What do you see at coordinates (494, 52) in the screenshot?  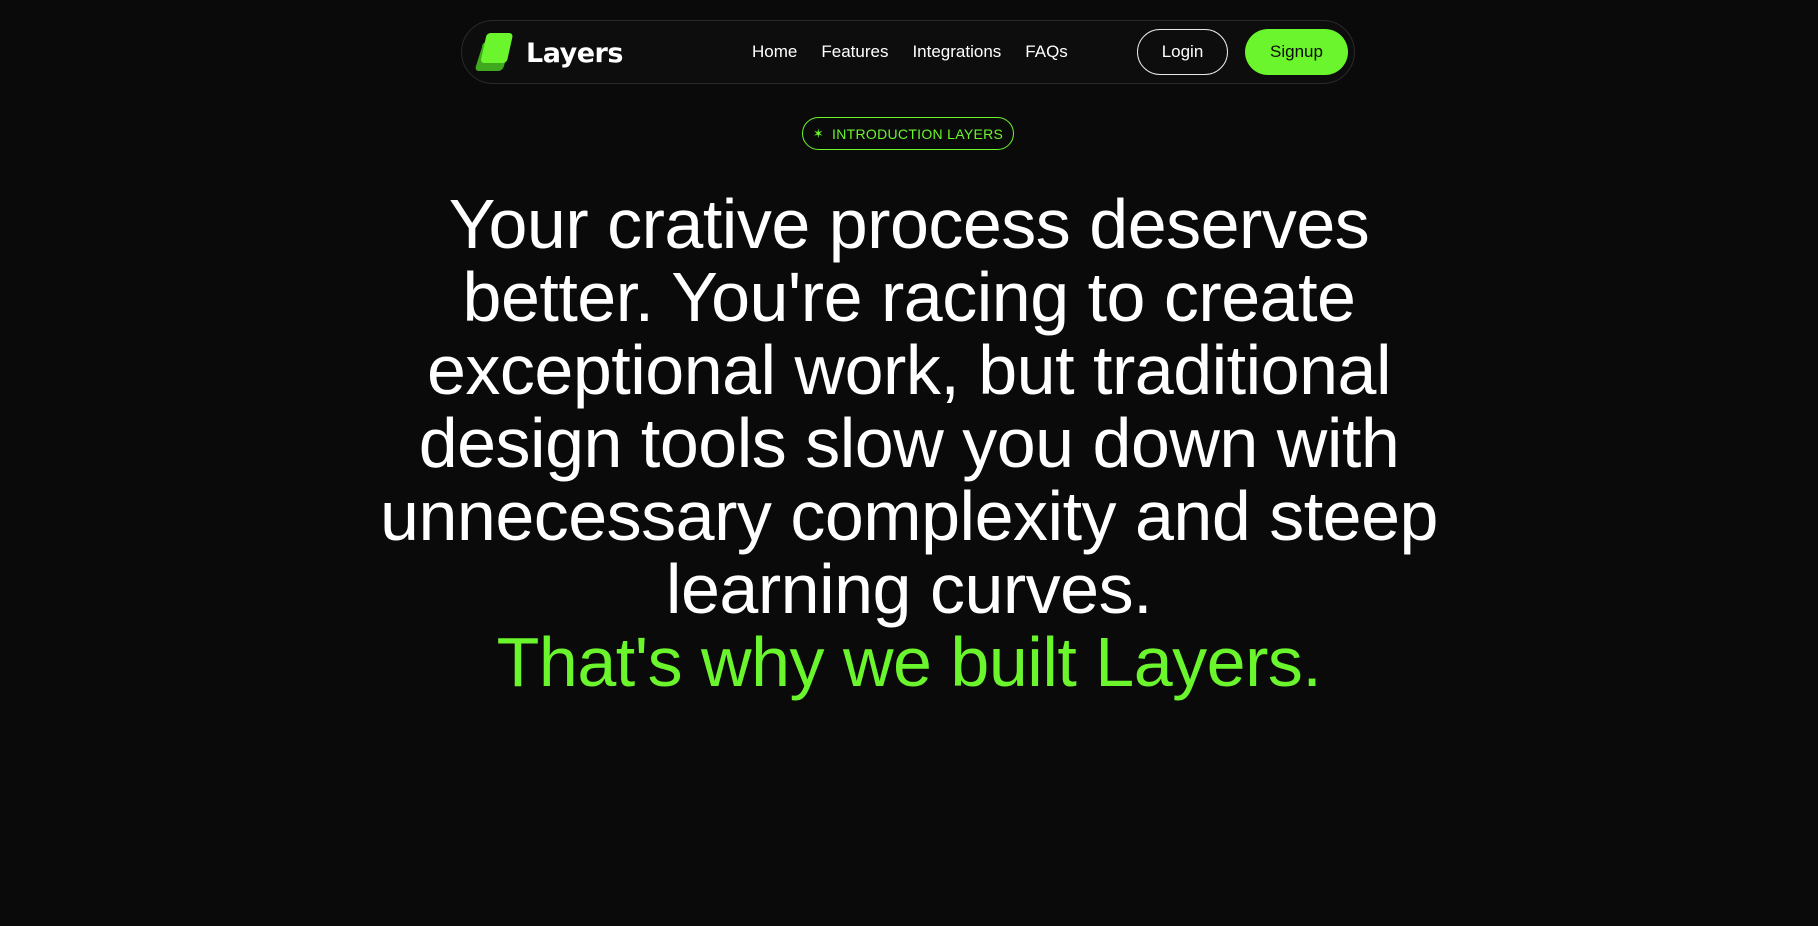 I see `layers-logo-icon` at bounding box center [494, 52].